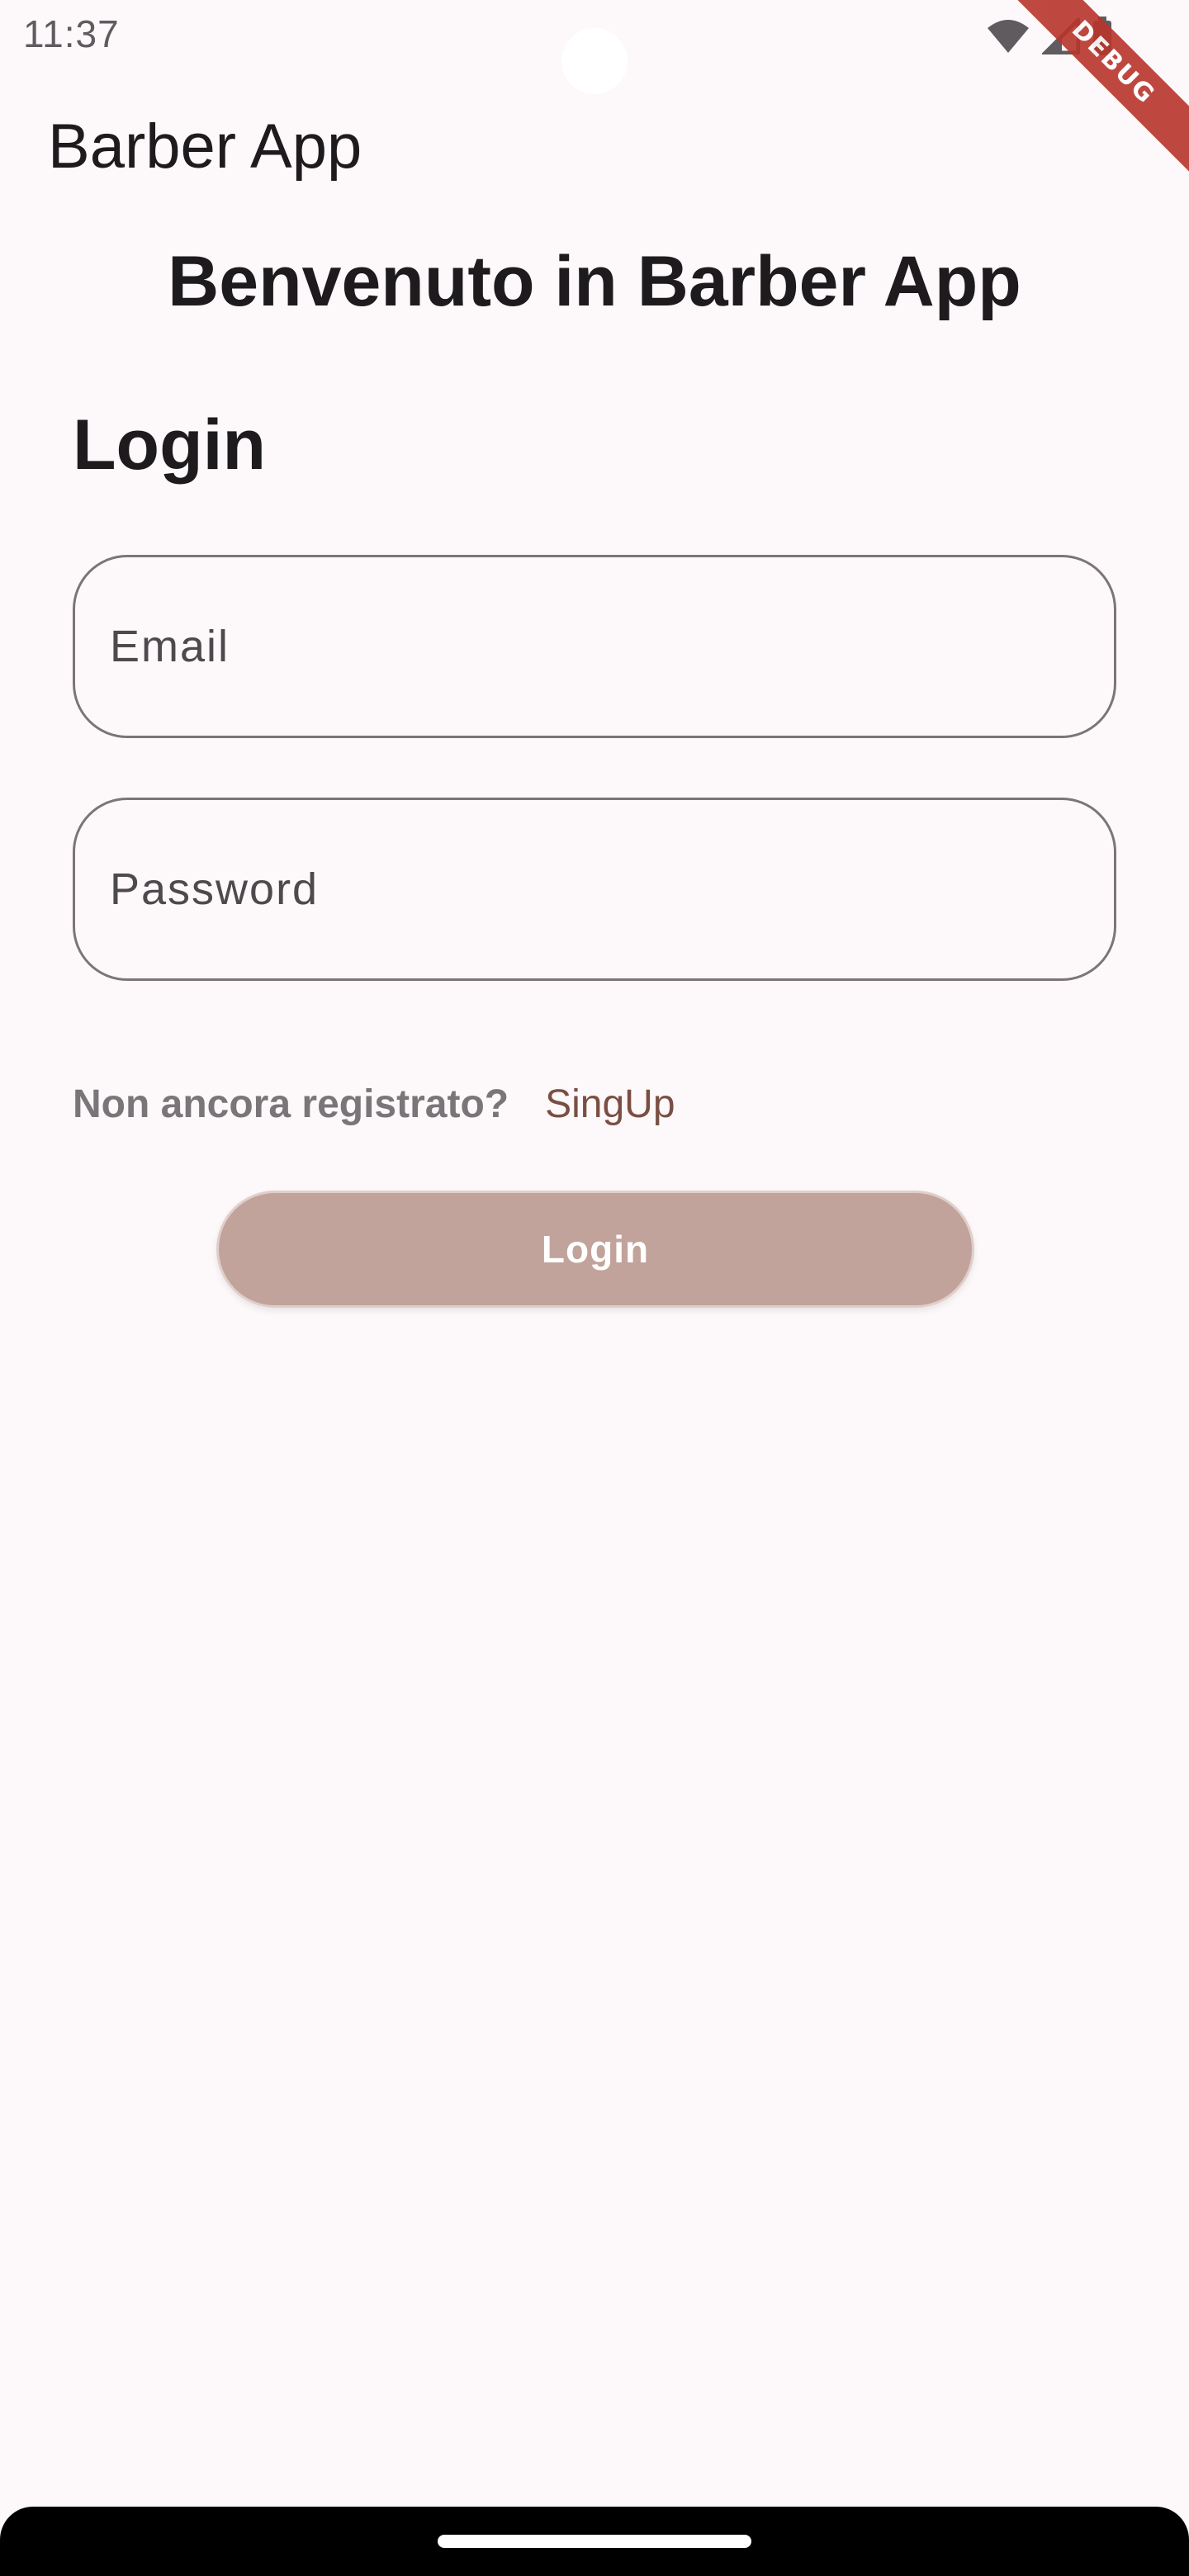 The width and height of the screenshot is (1189, 2576). What do you see at coordinates (594, 61) in the screenshot?
I see `camera-cutout` at bounding box center [594, 61].